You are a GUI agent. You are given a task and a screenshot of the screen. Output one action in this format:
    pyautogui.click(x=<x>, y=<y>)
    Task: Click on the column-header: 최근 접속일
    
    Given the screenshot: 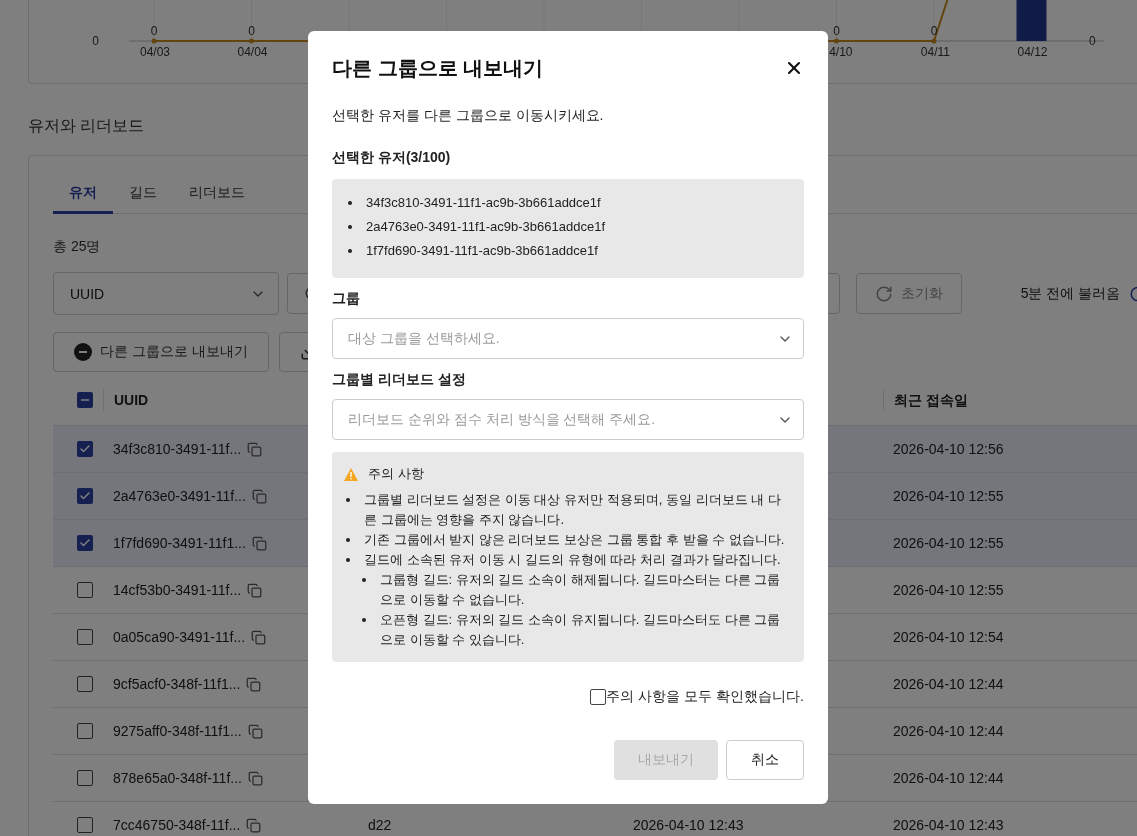 What is the action you would take?
    pyautogui.click(x=1010, y=400)
    